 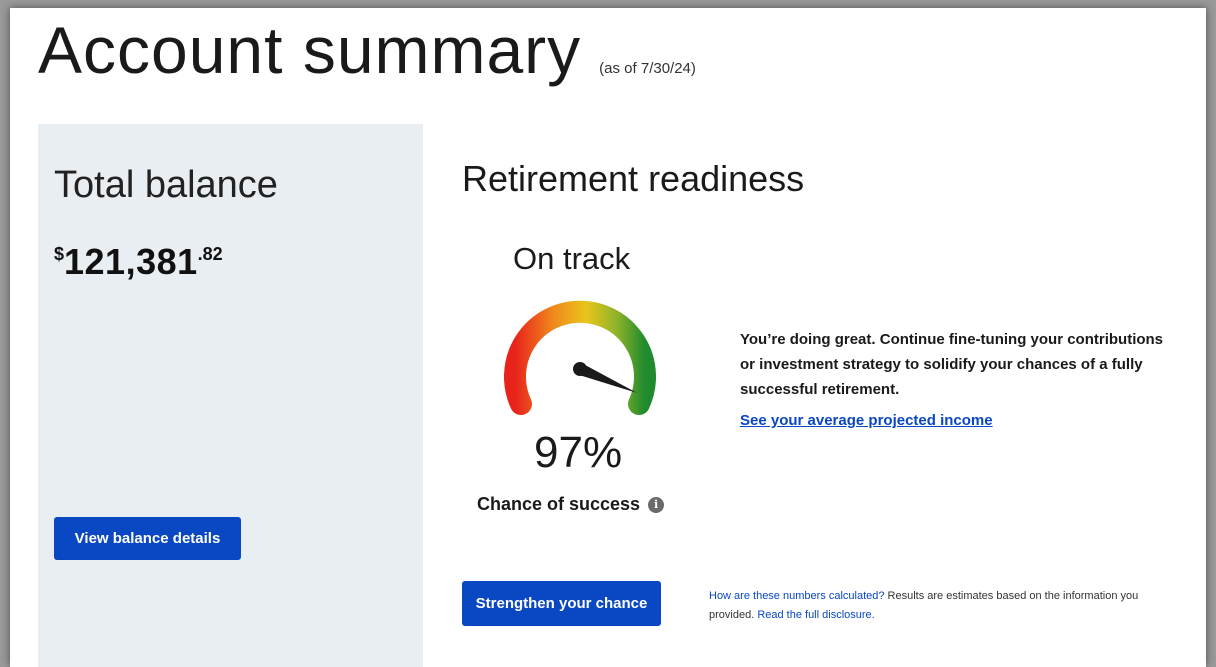 I want to click on gauge-arc, so click(x=580, y=357).